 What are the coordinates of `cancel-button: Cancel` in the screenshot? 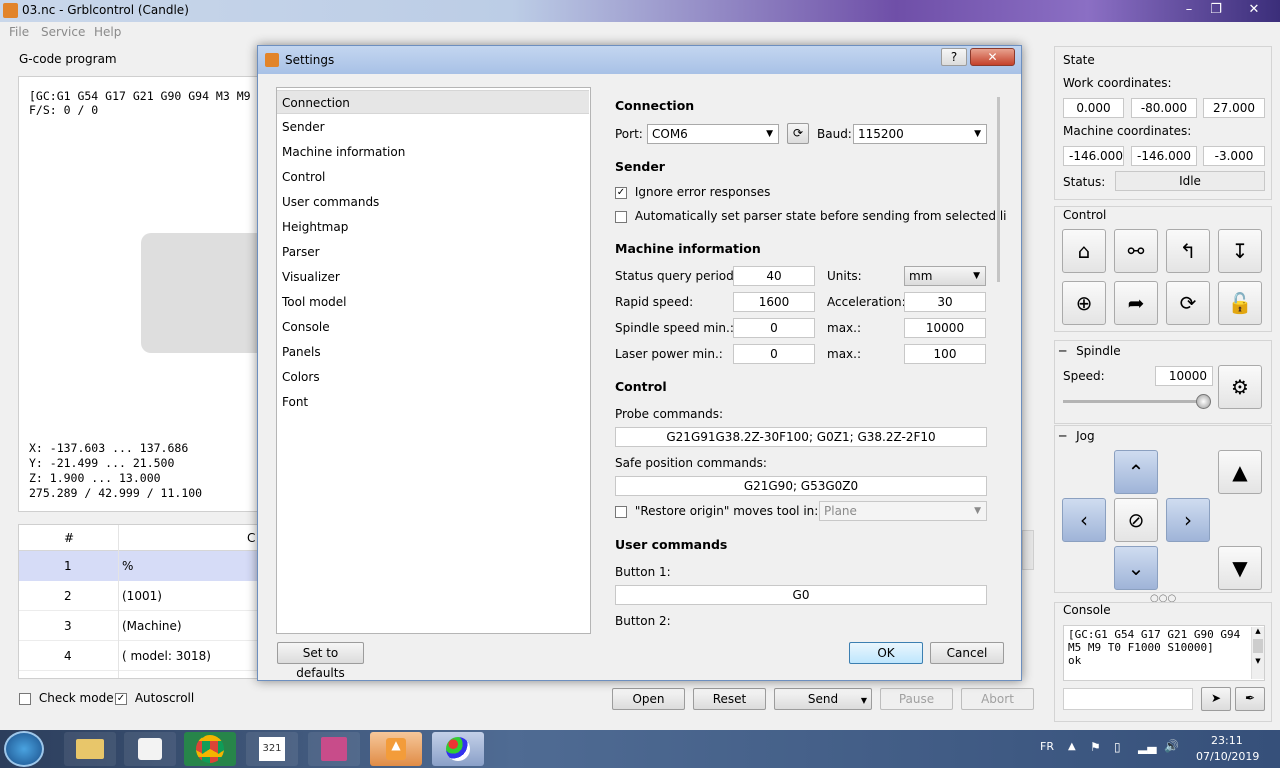 It's located at (967, 653).